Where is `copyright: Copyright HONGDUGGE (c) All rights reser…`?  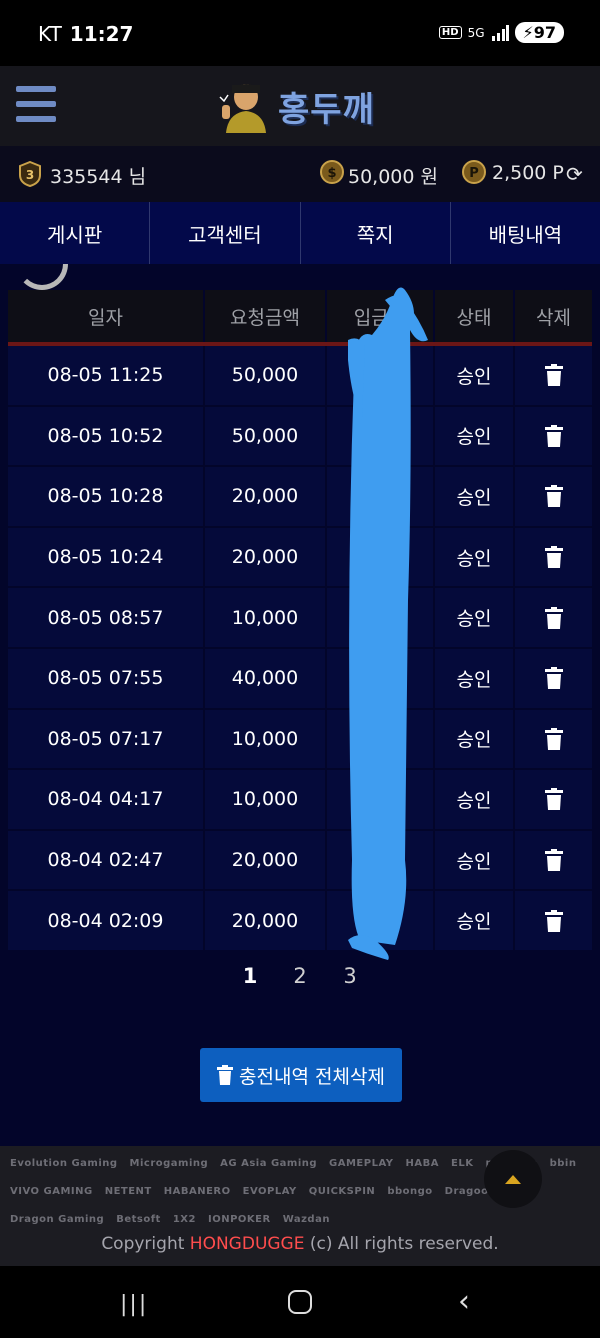 copyright: Copyright HONGDUGGE (c) All rights reser… is located at coordinates (300, 1244).